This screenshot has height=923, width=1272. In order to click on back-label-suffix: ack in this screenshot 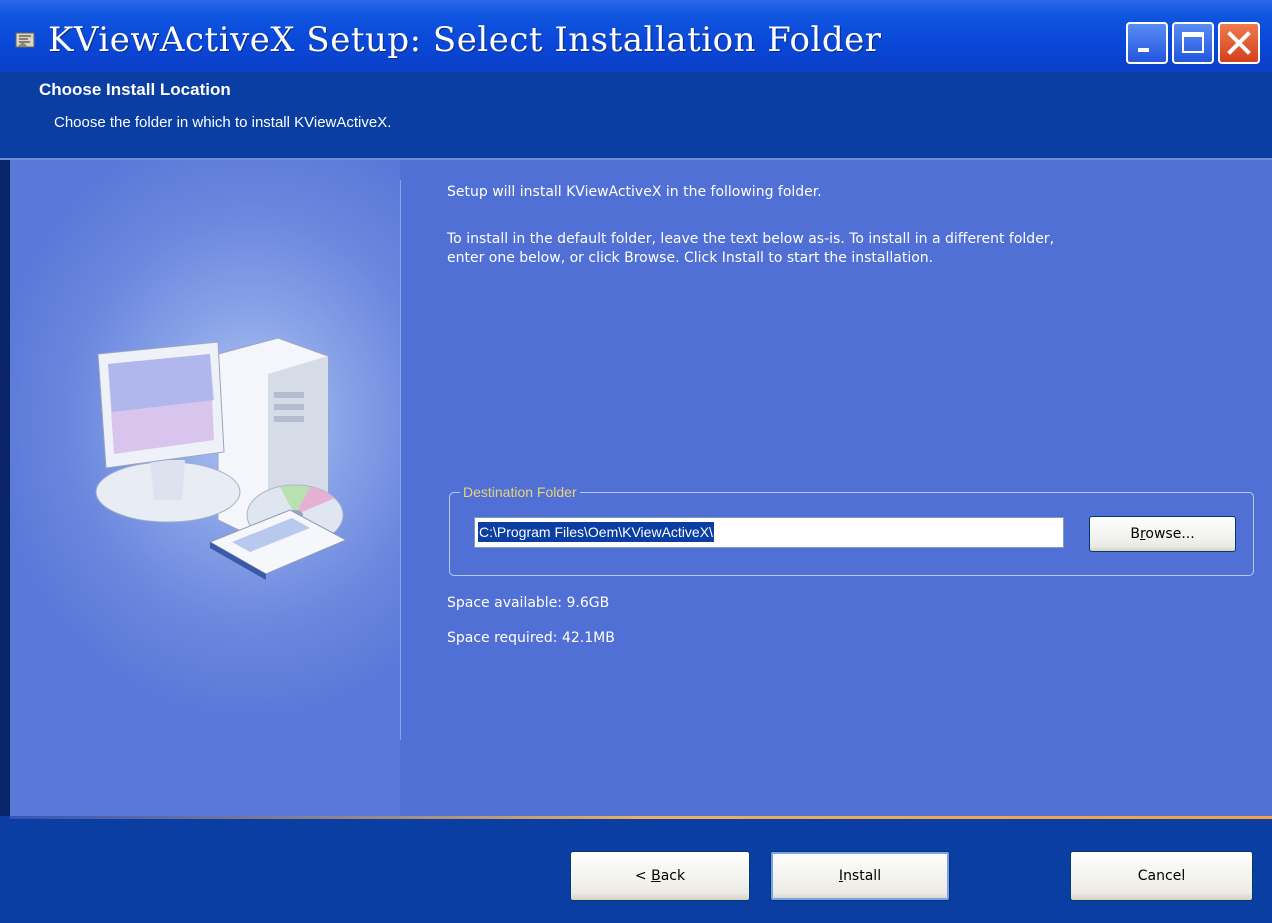, I will do `click(673, 876)`.